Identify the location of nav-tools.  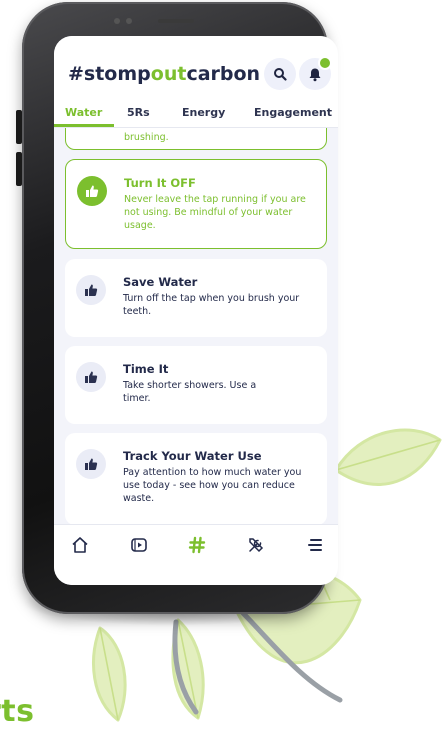
(256, 545).